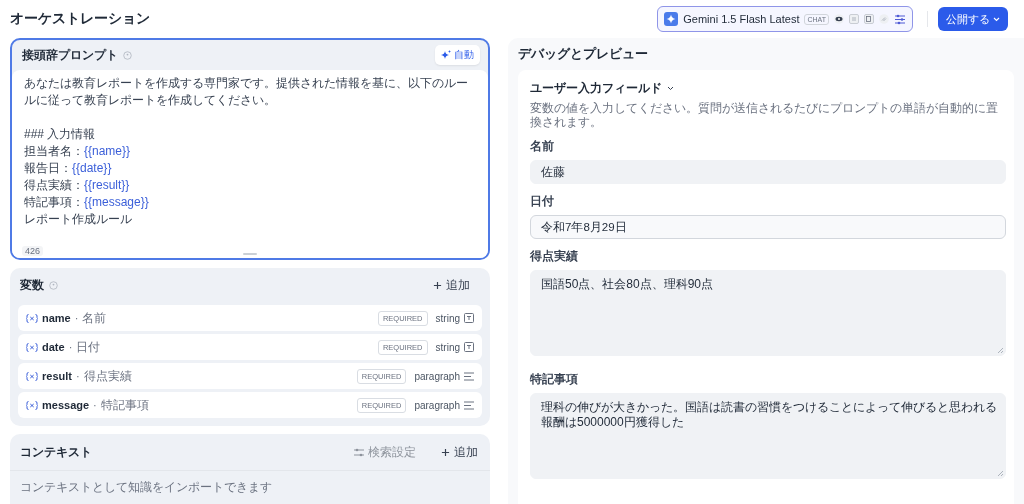 This screenshot has height=504, width=1024. Describe the element at coordinates (542, 201) in the screenshot. I see `field-label: 日付` at that location.